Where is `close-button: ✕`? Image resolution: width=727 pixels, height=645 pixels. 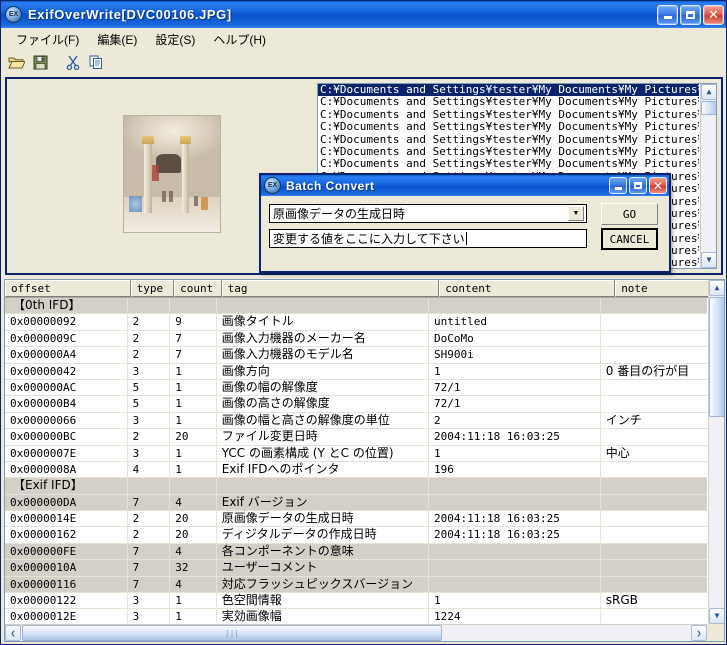
close-button: ✕ is located at coordinates (713, 14).